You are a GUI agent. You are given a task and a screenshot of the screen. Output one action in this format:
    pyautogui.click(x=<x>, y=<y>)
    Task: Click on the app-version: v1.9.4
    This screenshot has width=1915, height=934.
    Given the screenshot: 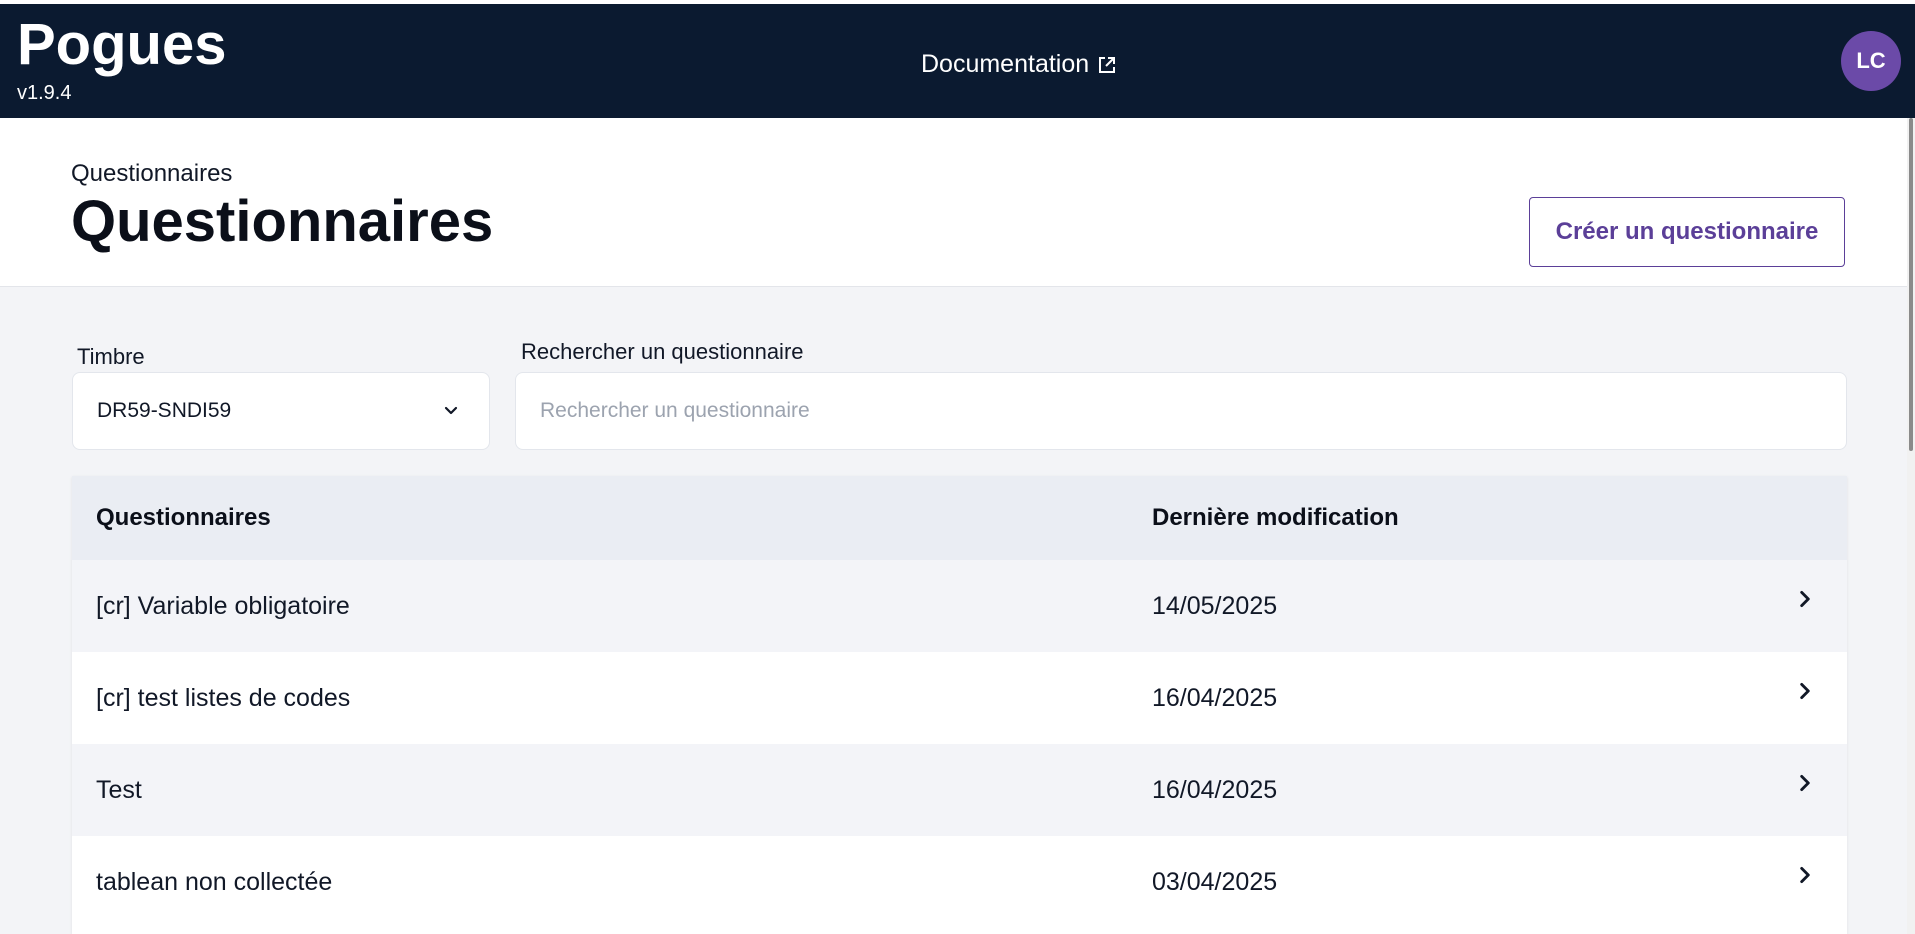 What is the action you would take?
    pyautogui.click(x=44, y=93)
    